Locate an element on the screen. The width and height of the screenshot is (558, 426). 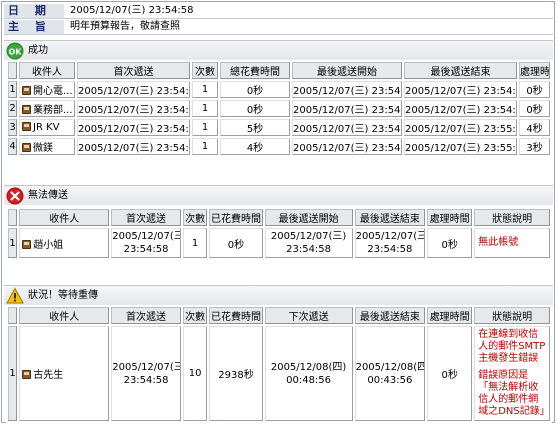
next-send-date: 2005/12/08(四) is located at coordinates (308, 367).